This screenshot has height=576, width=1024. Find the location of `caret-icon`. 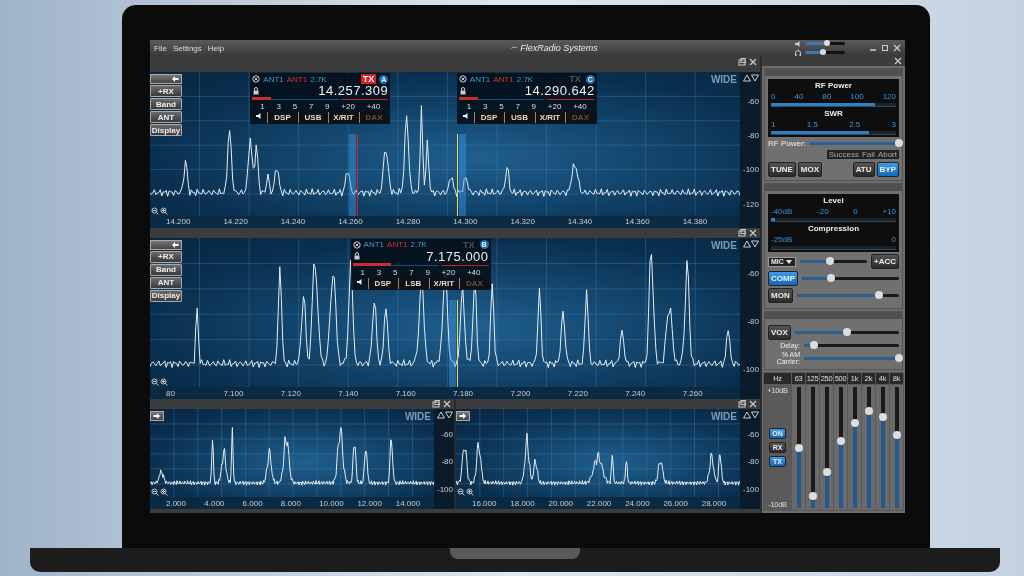

caret-icon is located at coordinates (788, 261).